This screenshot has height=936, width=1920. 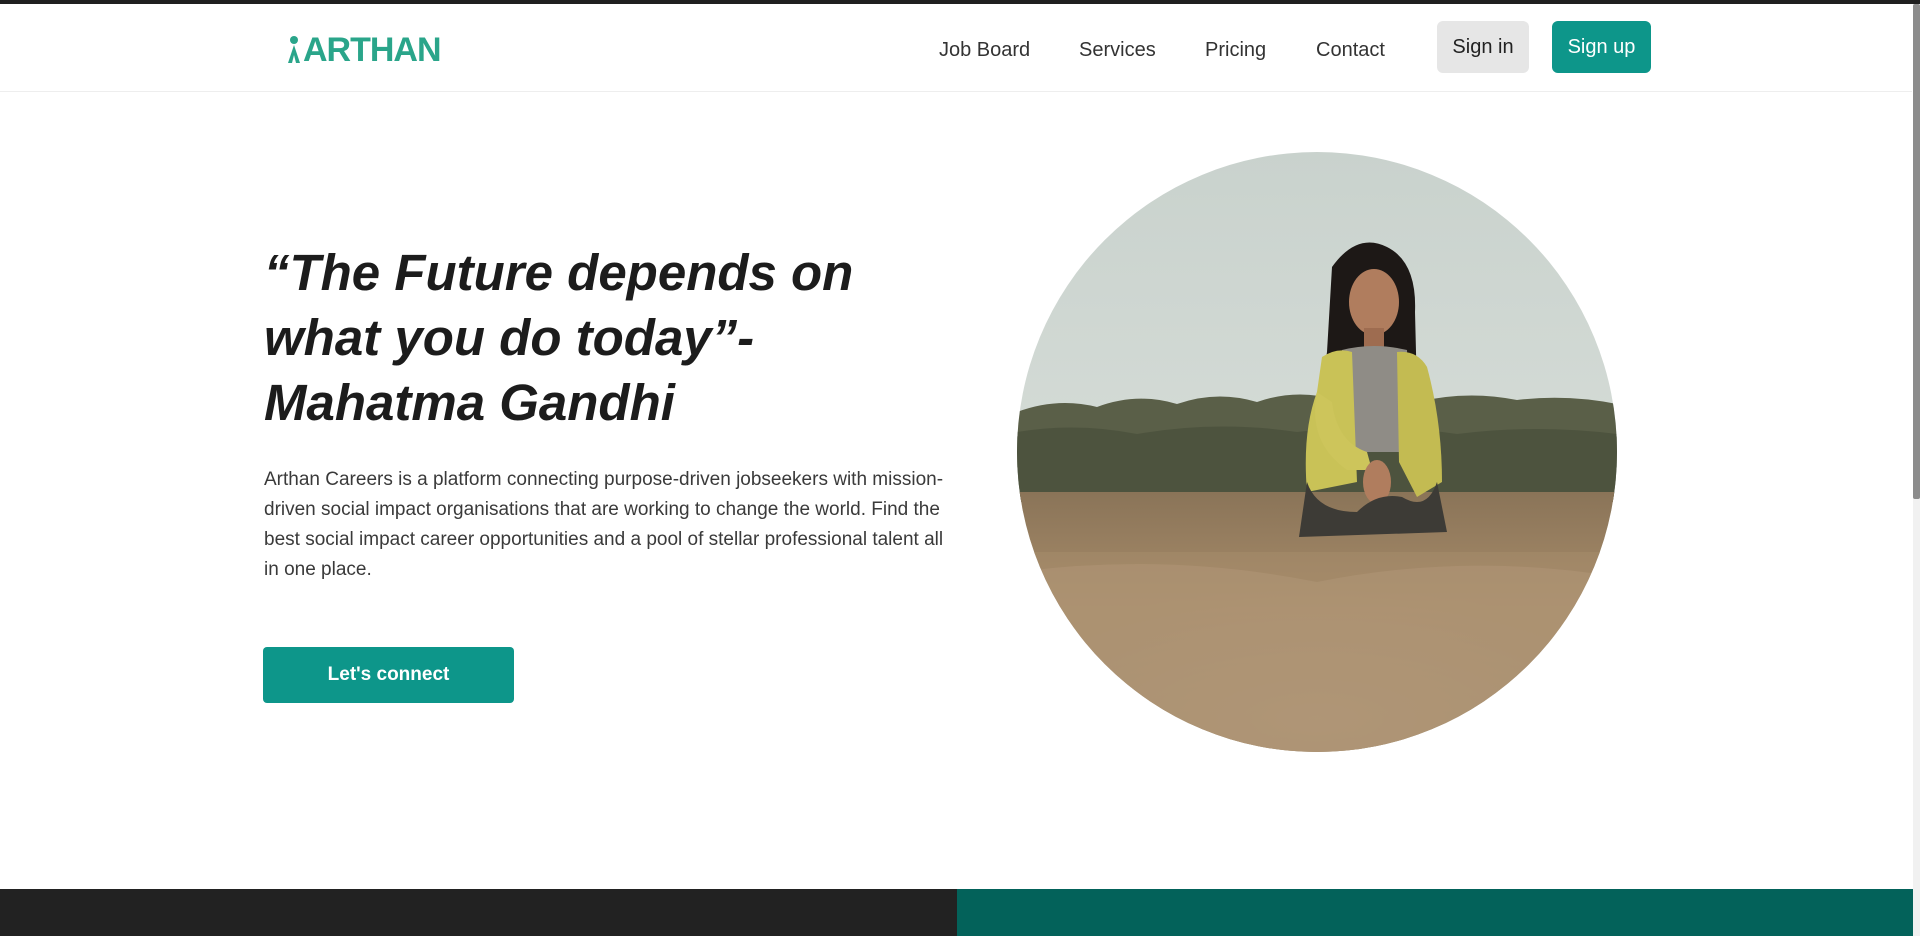 I want to click on footer-dark-band, so click(x=478, y=912).